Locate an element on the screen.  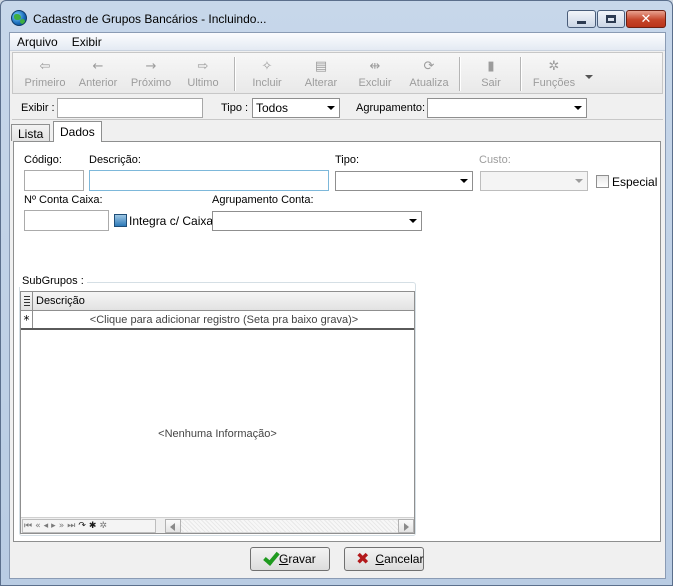
nav-insert-icon: ✱ is located at coordinates (93, 526).